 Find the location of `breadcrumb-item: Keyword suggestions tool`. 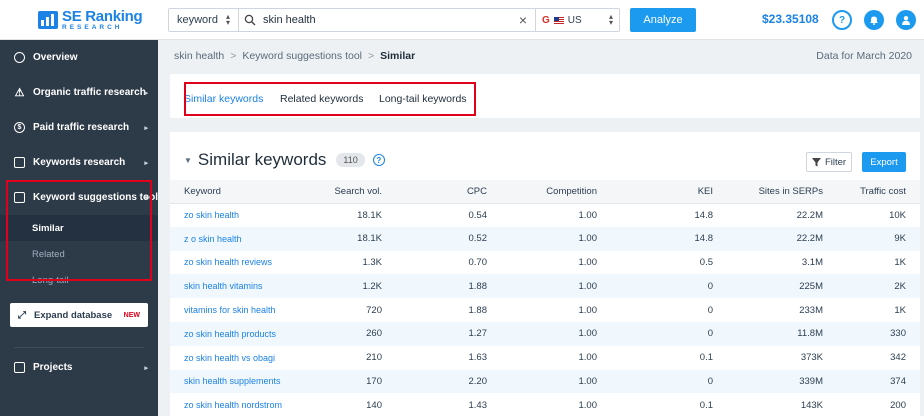

breadcrumb-item: Keyword suggestions tool is located at coordinates (302, 56).